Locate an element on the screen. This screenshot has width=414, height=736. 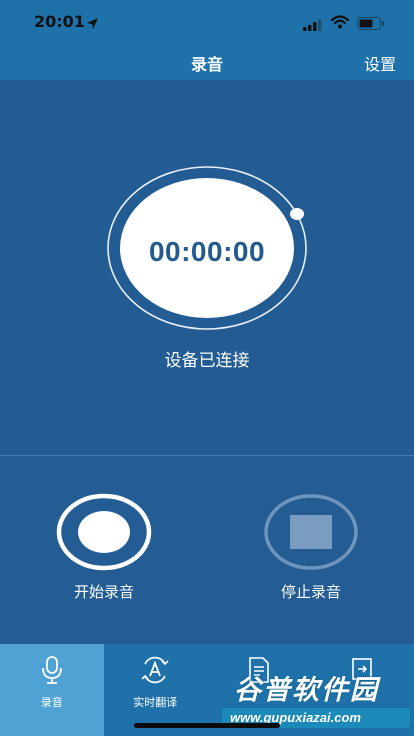
battery-icon is located at coordinates (371, 24).